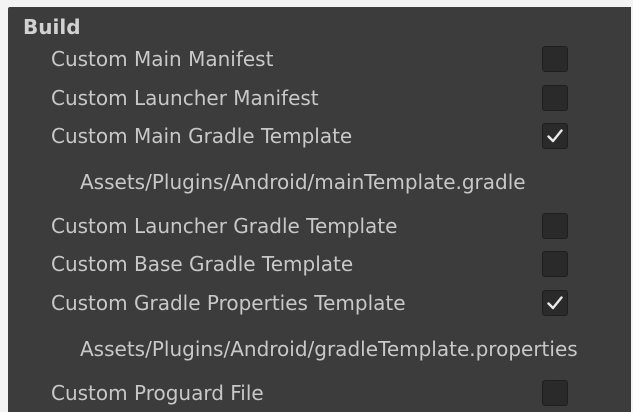 The image size is (633, 412). I want to click on custom-proguard-file-checkbox, so click(555, 393).